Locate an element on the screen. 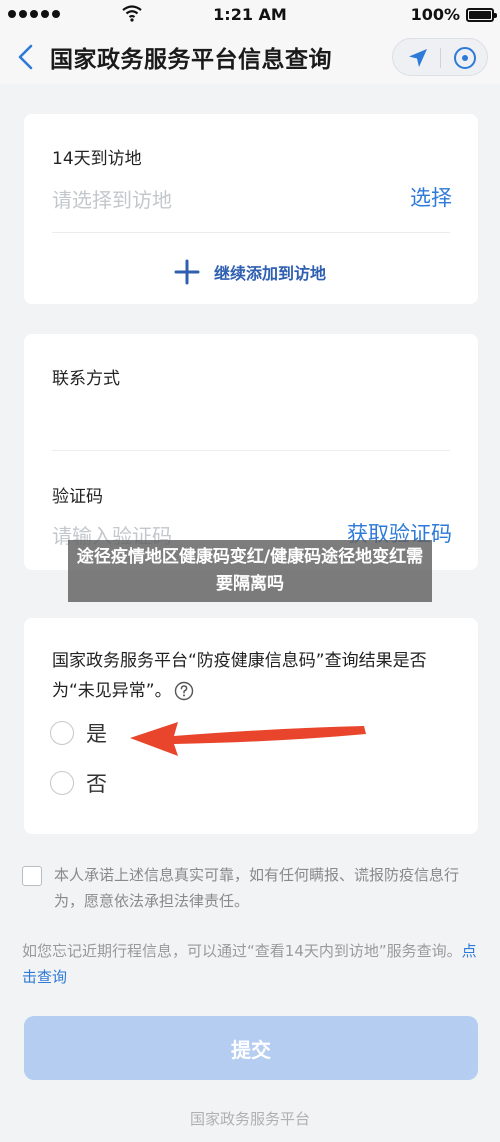 The height and width of the screenshot is (1142, 500). battery-icon is located at coordinates (481, 15).